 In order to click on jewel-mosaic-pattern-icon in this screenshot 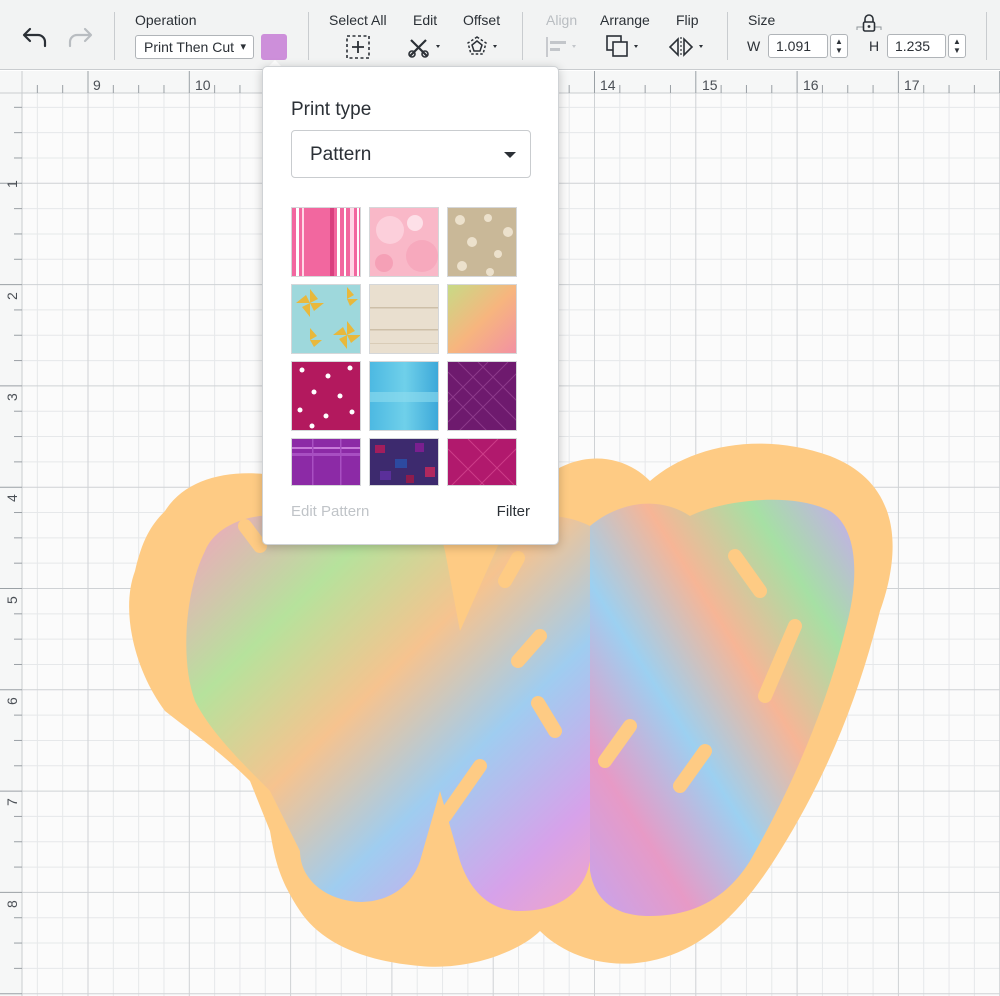, I will do `click(404, 462)`.